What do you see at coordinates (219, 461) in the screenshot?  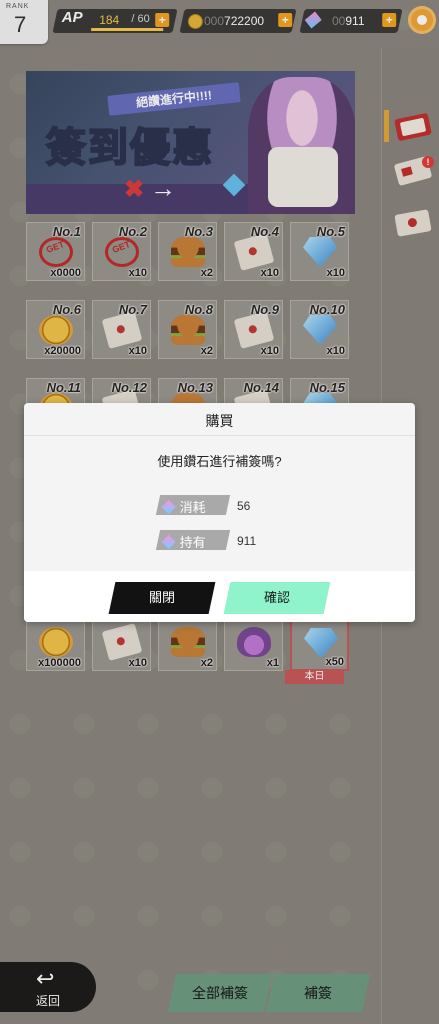 I see `dialog-message: 使用鑽石進行補簽嗎?` at bounding box center [219, 461].